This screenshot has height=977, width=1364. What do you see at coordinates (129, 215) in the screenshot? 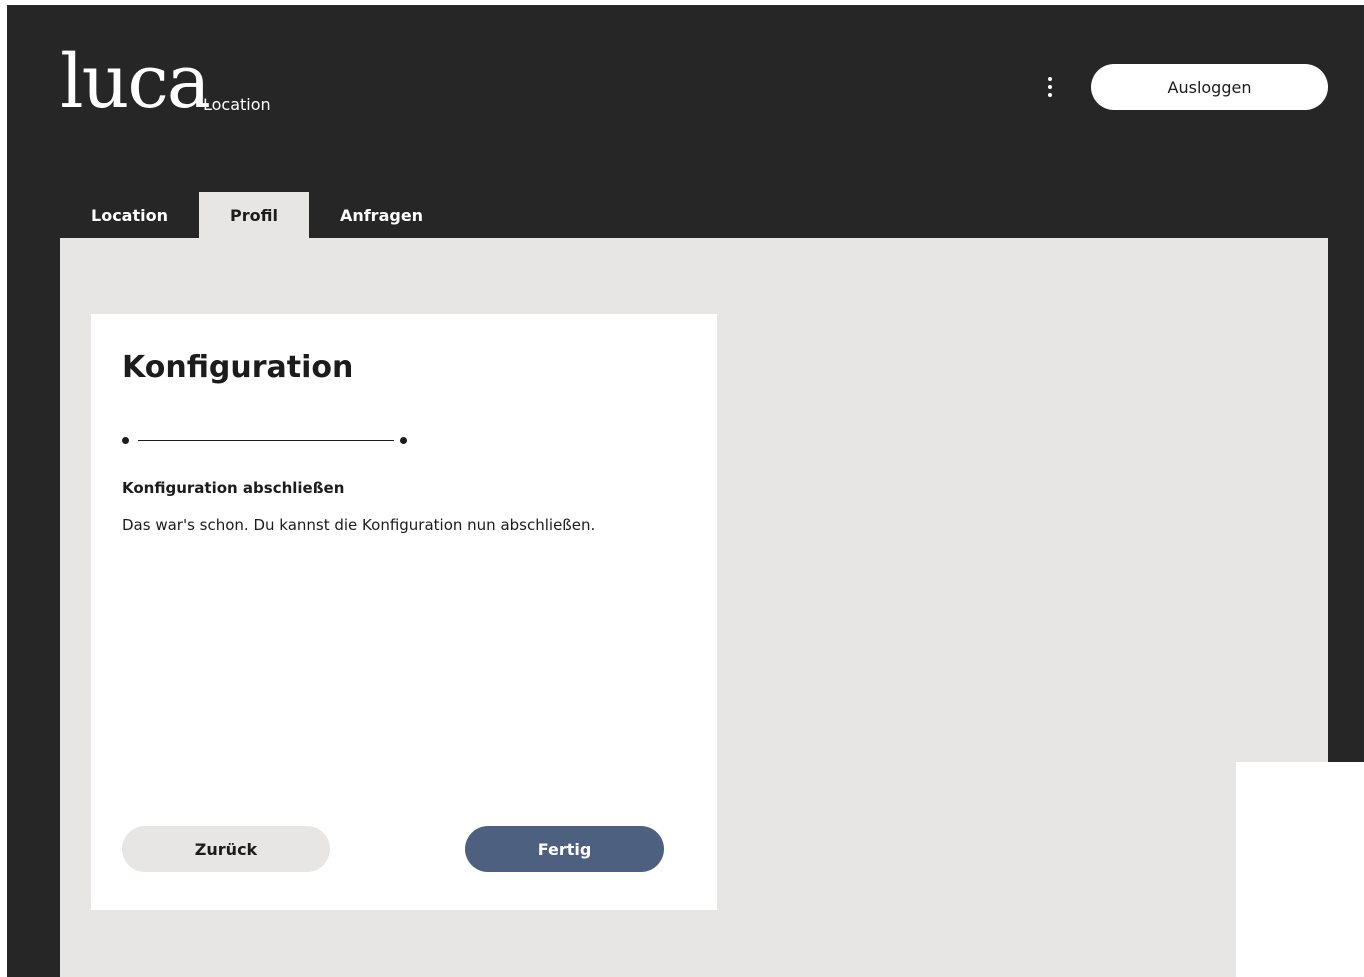
I see `tab-location: Location` at bounding box center [129, 215].